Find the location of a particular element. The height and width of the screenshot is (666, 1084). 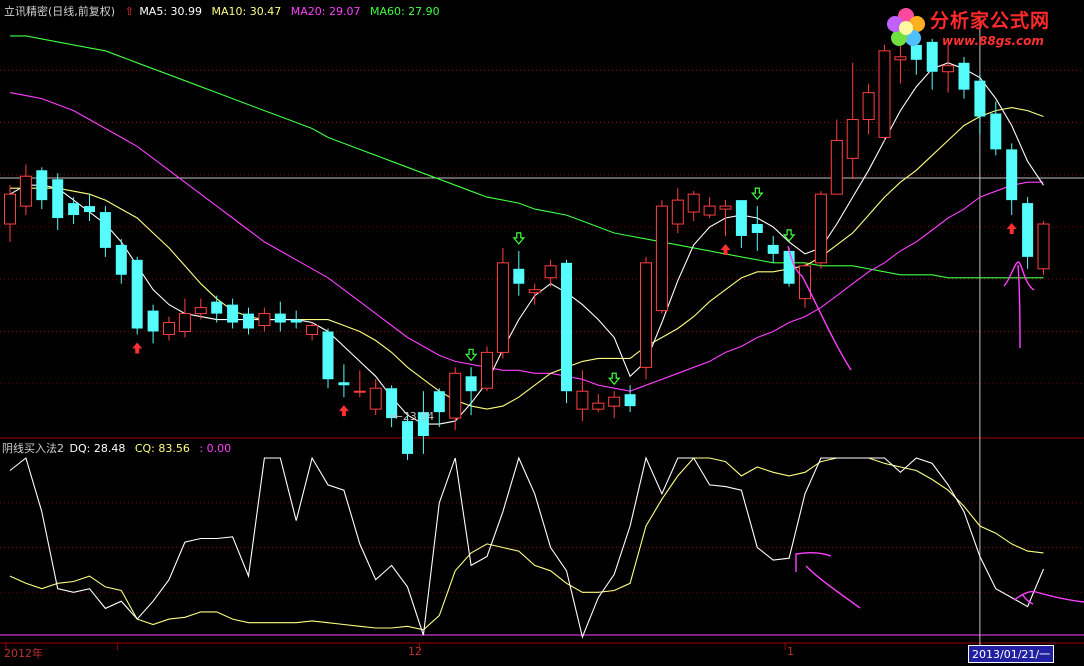

ma60-label: MA60: 27.90 is located at coordinates (404, 11).